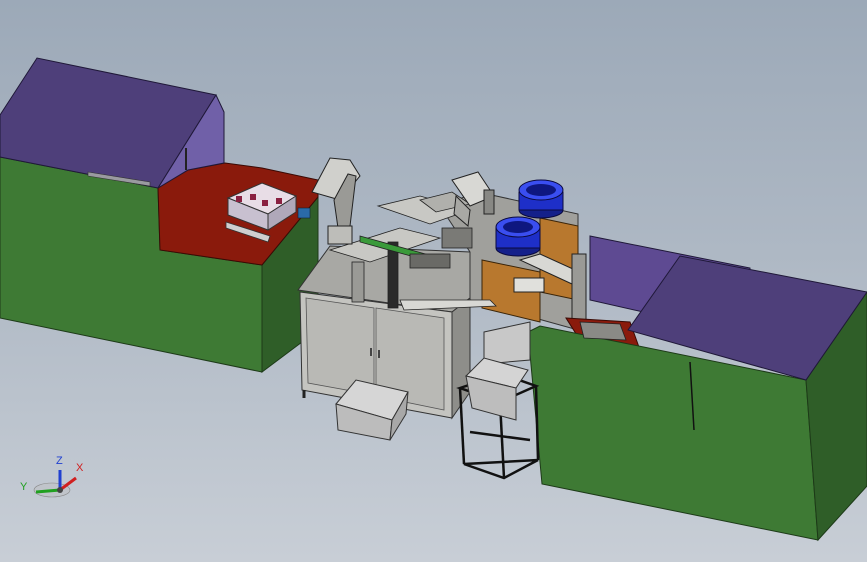  Describe the element at coordinates (80, 468) in the screenshot. I see `x-axis-label: X` at that location.